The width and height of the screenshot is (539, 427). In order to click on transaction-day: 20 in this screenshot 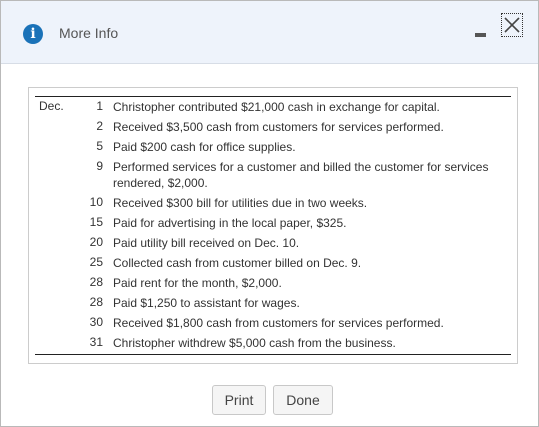, I will do `click(96, 242)`.